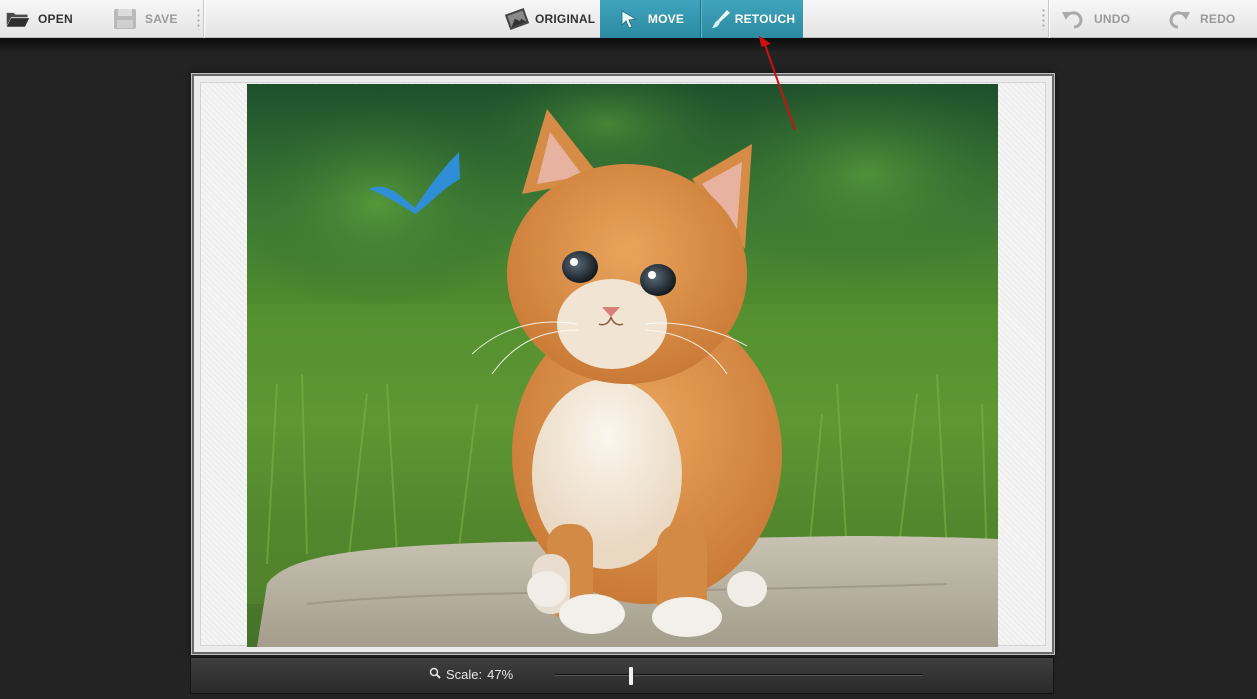 The width and height of the screenshot is (1257, 699). I want to click on photo-icon, so click(517, 19).